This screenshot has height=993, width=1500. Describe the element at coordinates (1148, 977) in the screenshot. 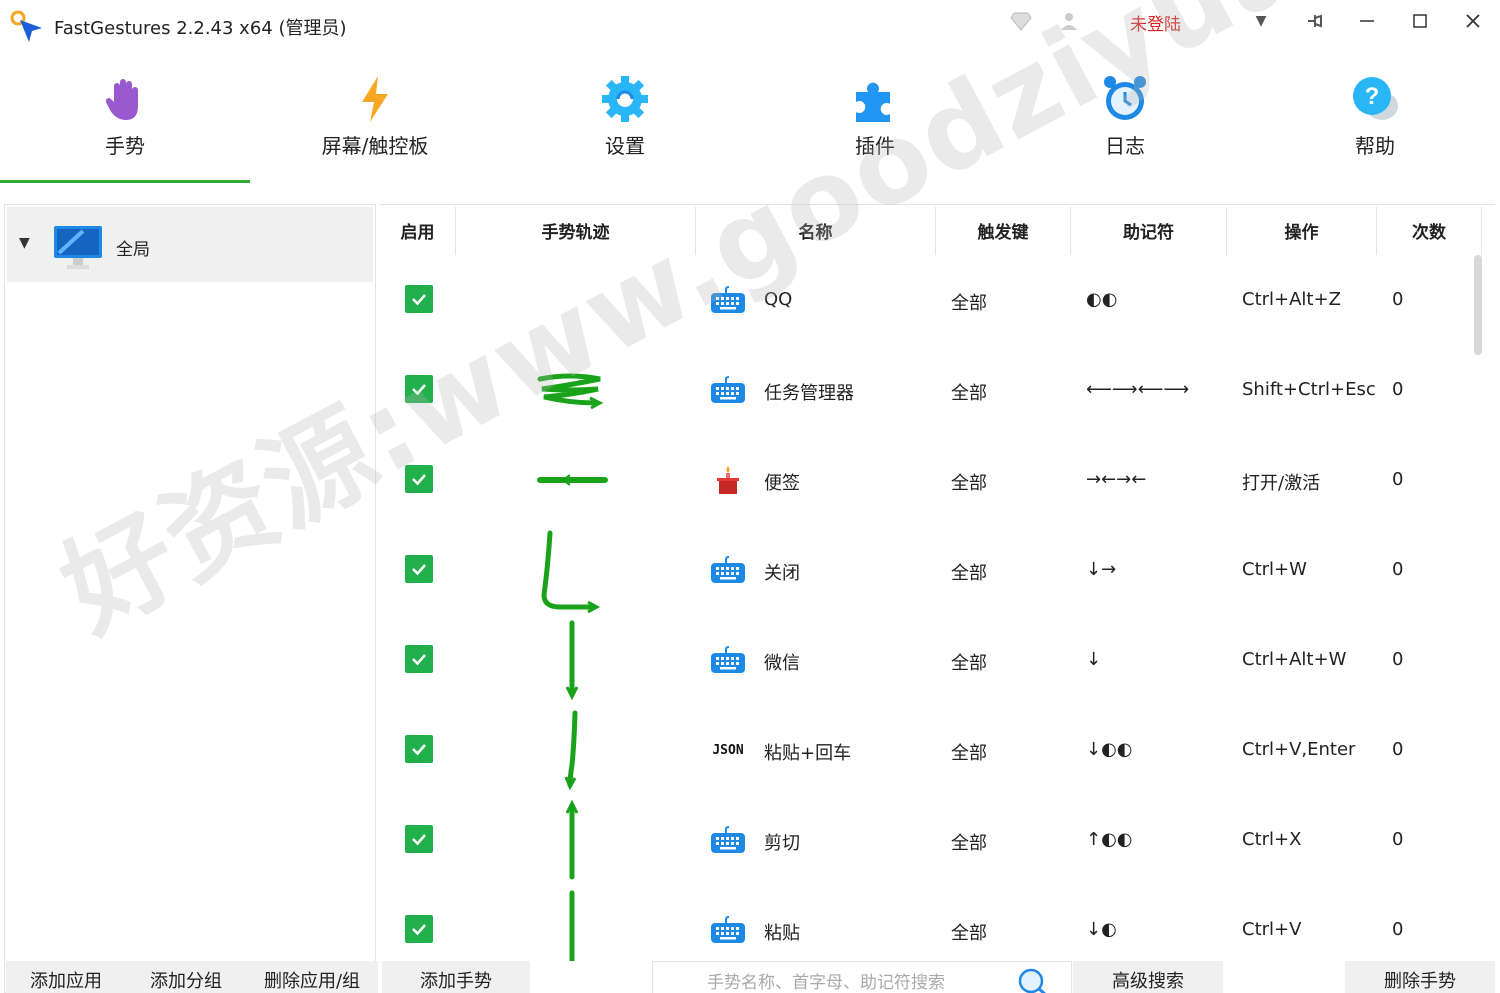

I see `advanced-search-button: 高级搜索` at that location.